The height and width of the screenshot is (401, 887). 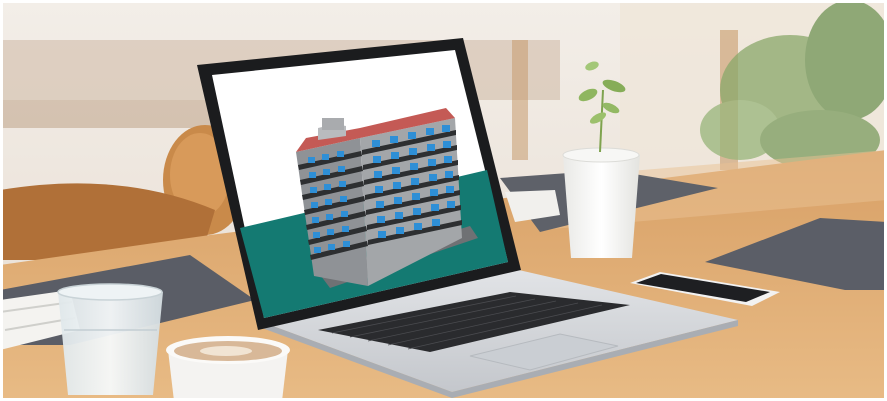 I want to click on coffee-cup, so click(x=228, y=368).